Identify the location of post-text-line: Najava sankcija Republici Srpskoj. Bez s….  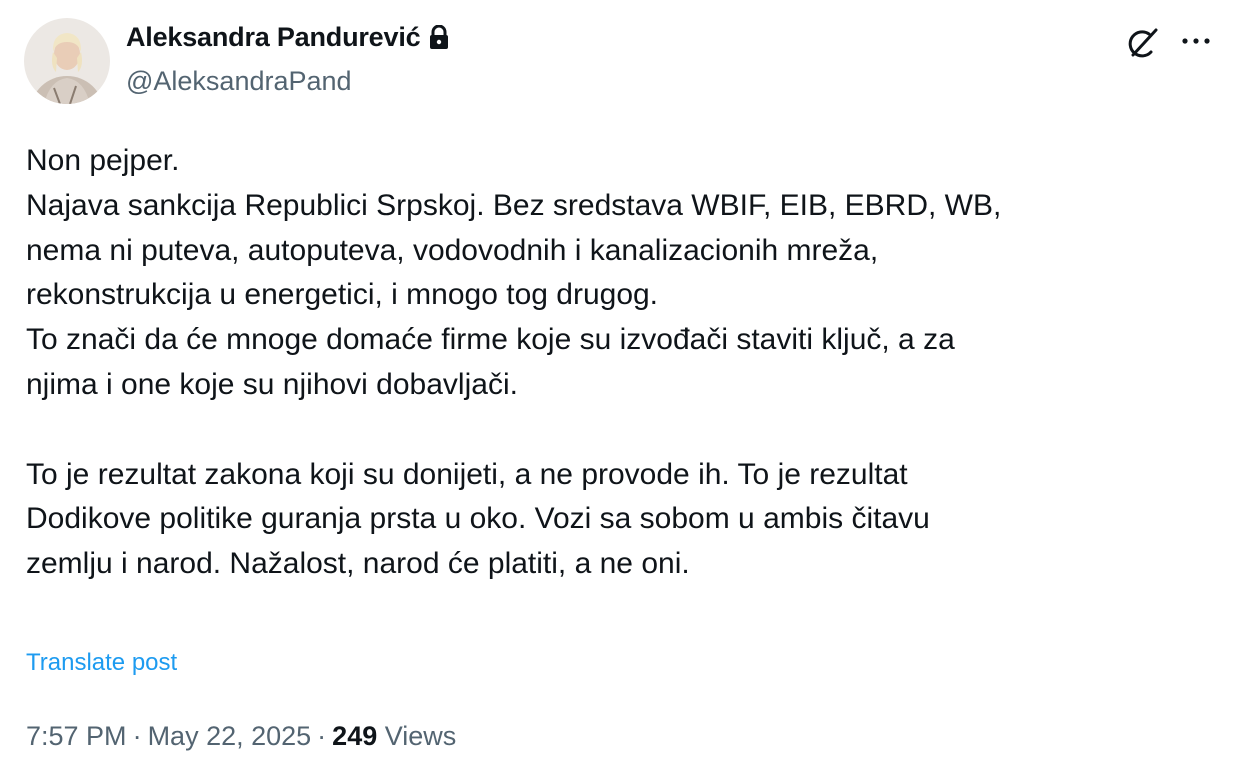
(514, 205).